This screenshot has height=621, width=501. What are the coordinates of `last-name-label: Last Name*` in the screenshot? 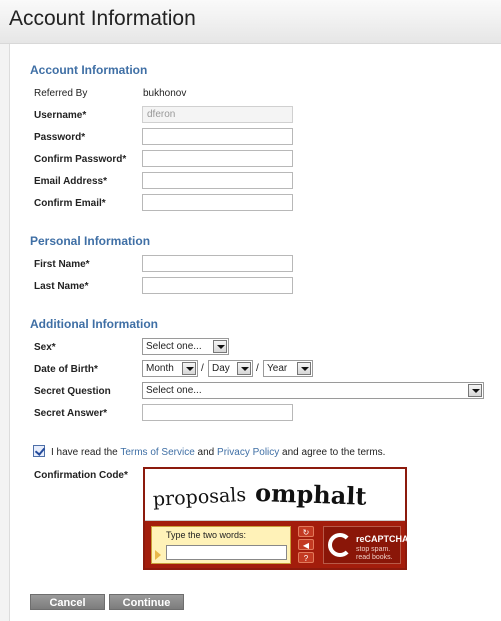 It's located at (61, 286).